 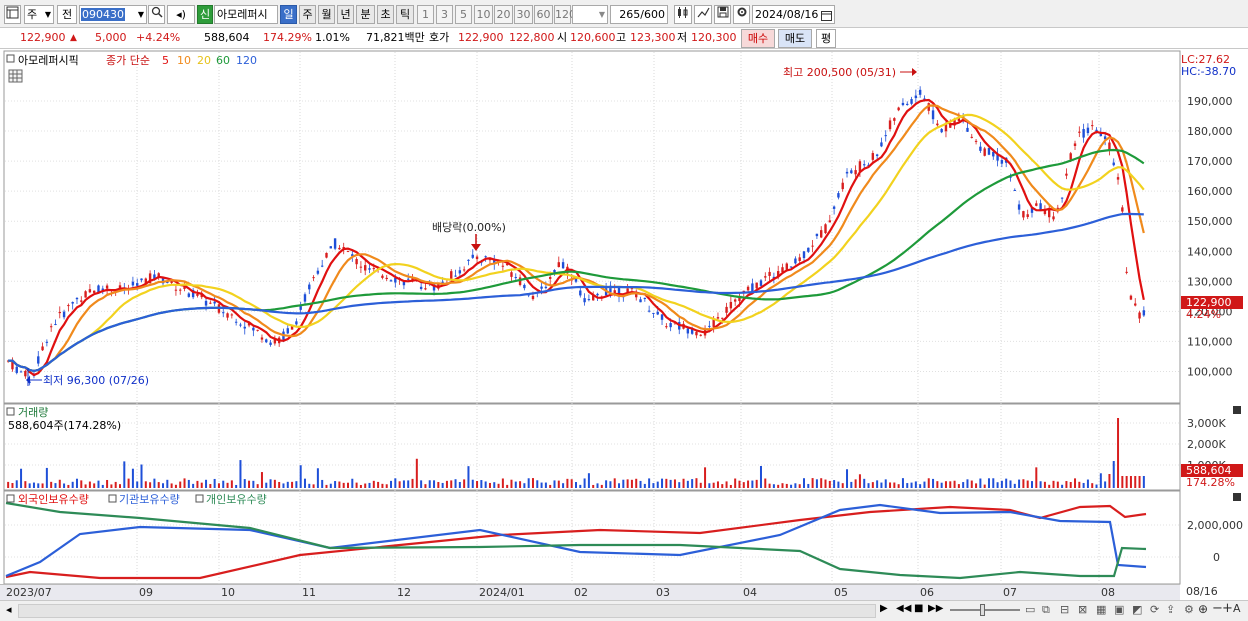 I want to click on export-icon: ⇪, so click(x=1170, y=609).